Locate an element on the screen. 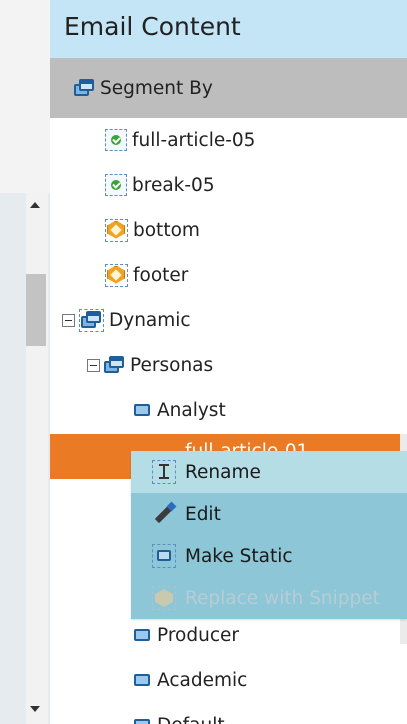 The width and height of the screenshot is (407, 724). menu-item-label: Rename is located at coordinates (223, 472).